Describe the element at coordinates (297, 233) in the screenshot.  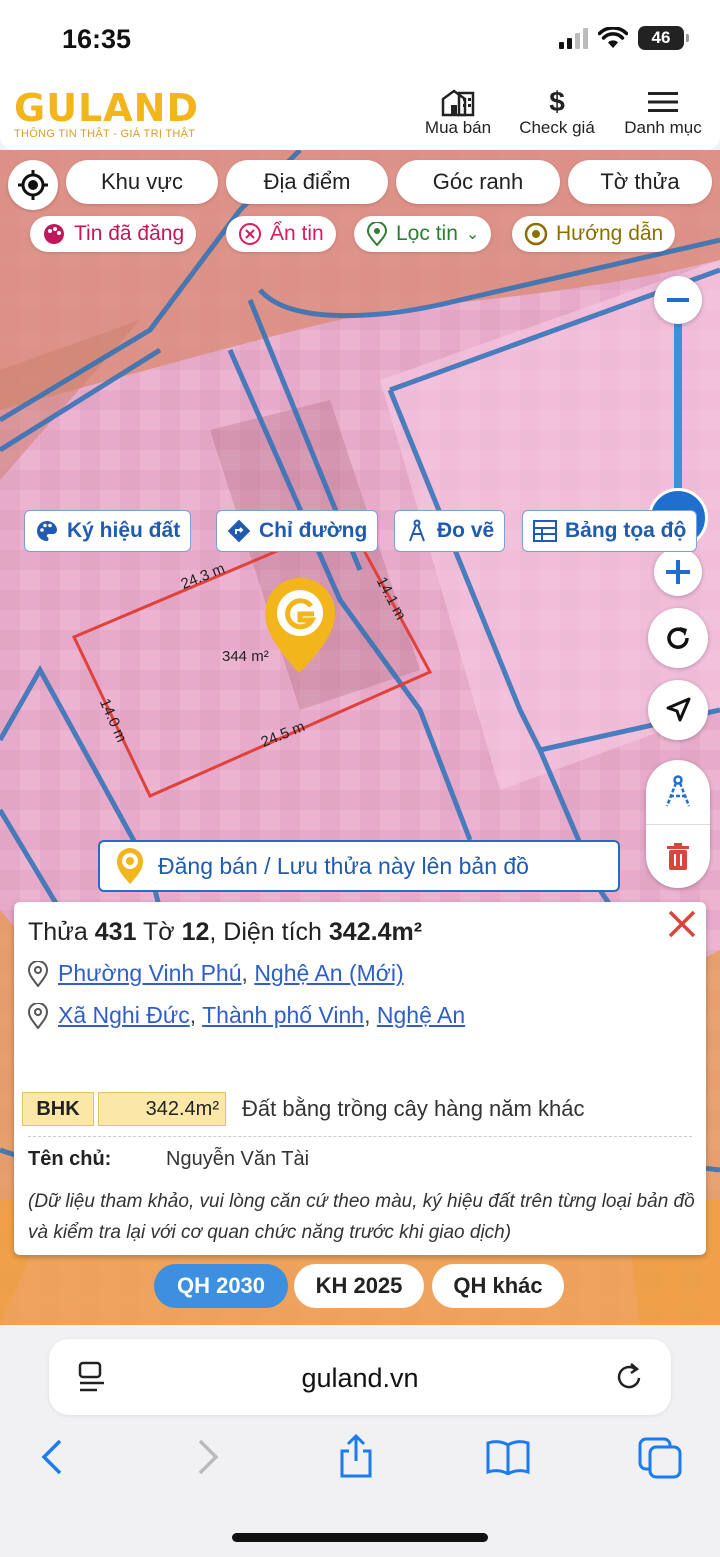
I see `hide-listings-label: Ẩn tin` at that location.